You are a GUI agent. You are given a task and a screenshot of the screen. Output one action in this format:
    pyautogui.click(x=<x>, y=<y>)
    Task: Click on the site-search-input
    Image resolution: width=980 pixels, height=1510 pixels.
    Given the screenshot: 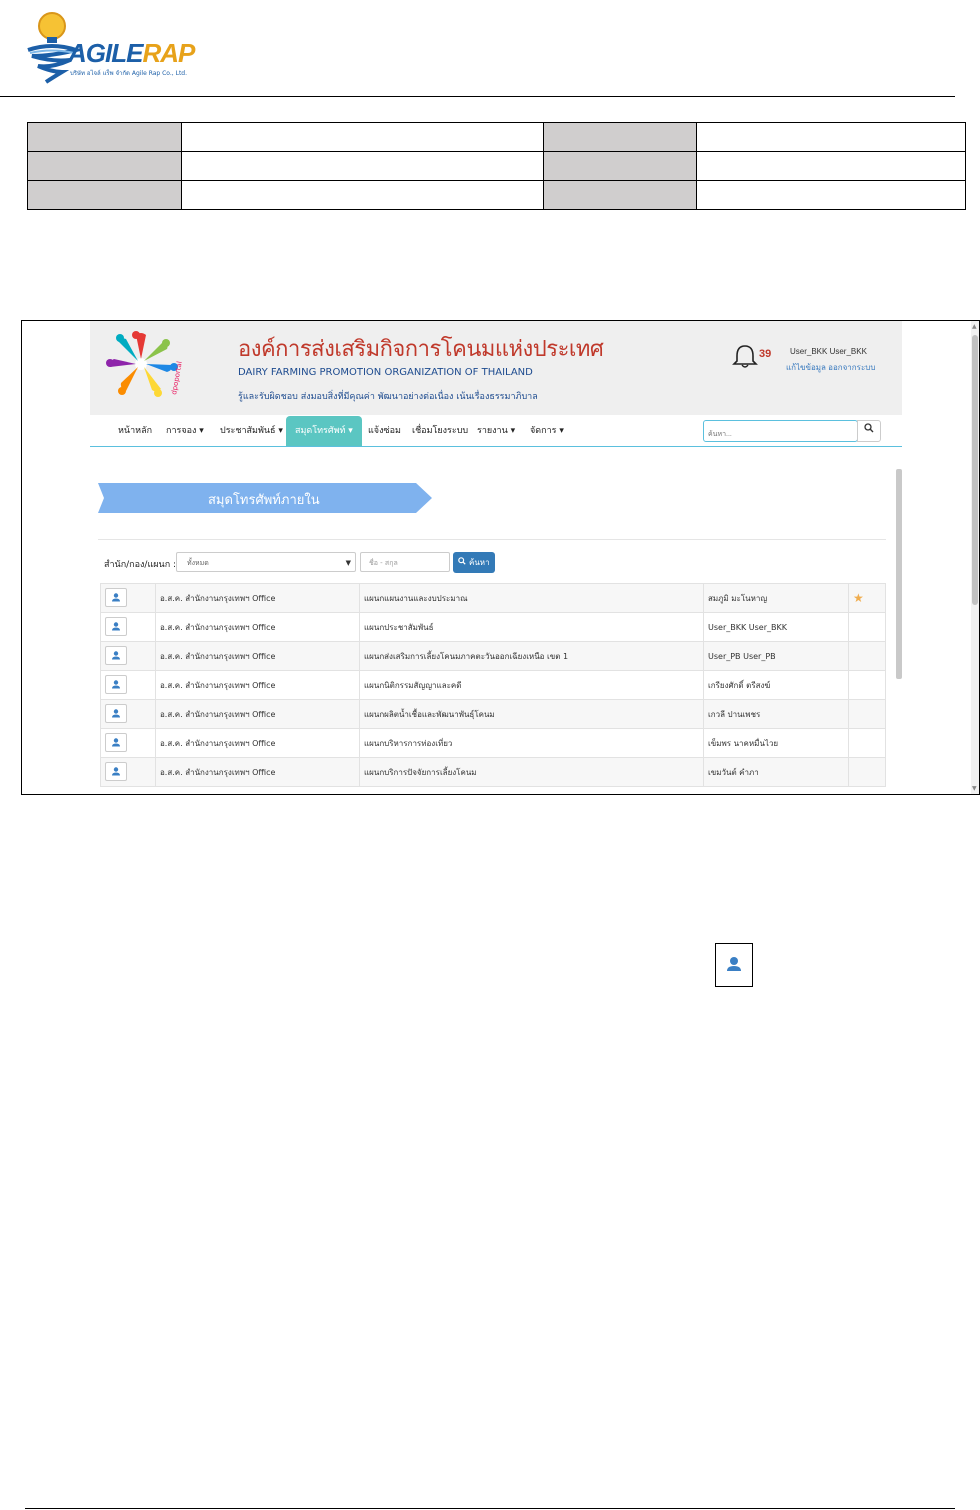 What is the action you would take?
    pyautogui.click(x=783, y=434)
    